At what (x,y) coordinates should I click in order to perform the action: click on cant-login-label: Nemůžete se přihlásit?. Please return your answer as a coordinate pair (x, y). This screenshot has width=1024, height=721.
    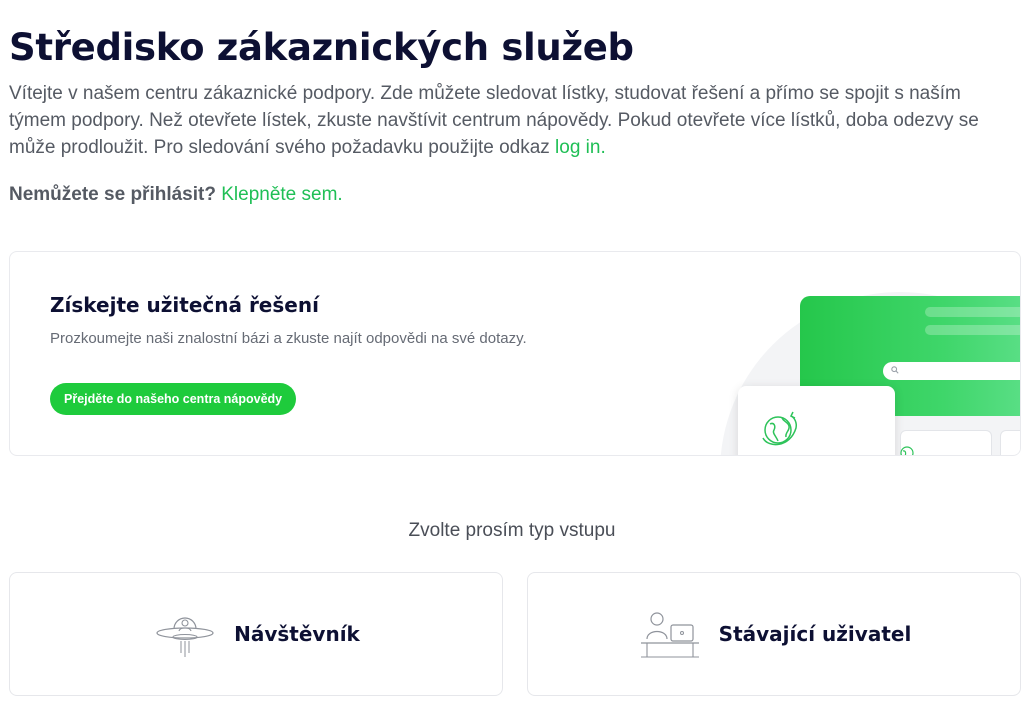
    Looking at the image, I should click on (112, 194).